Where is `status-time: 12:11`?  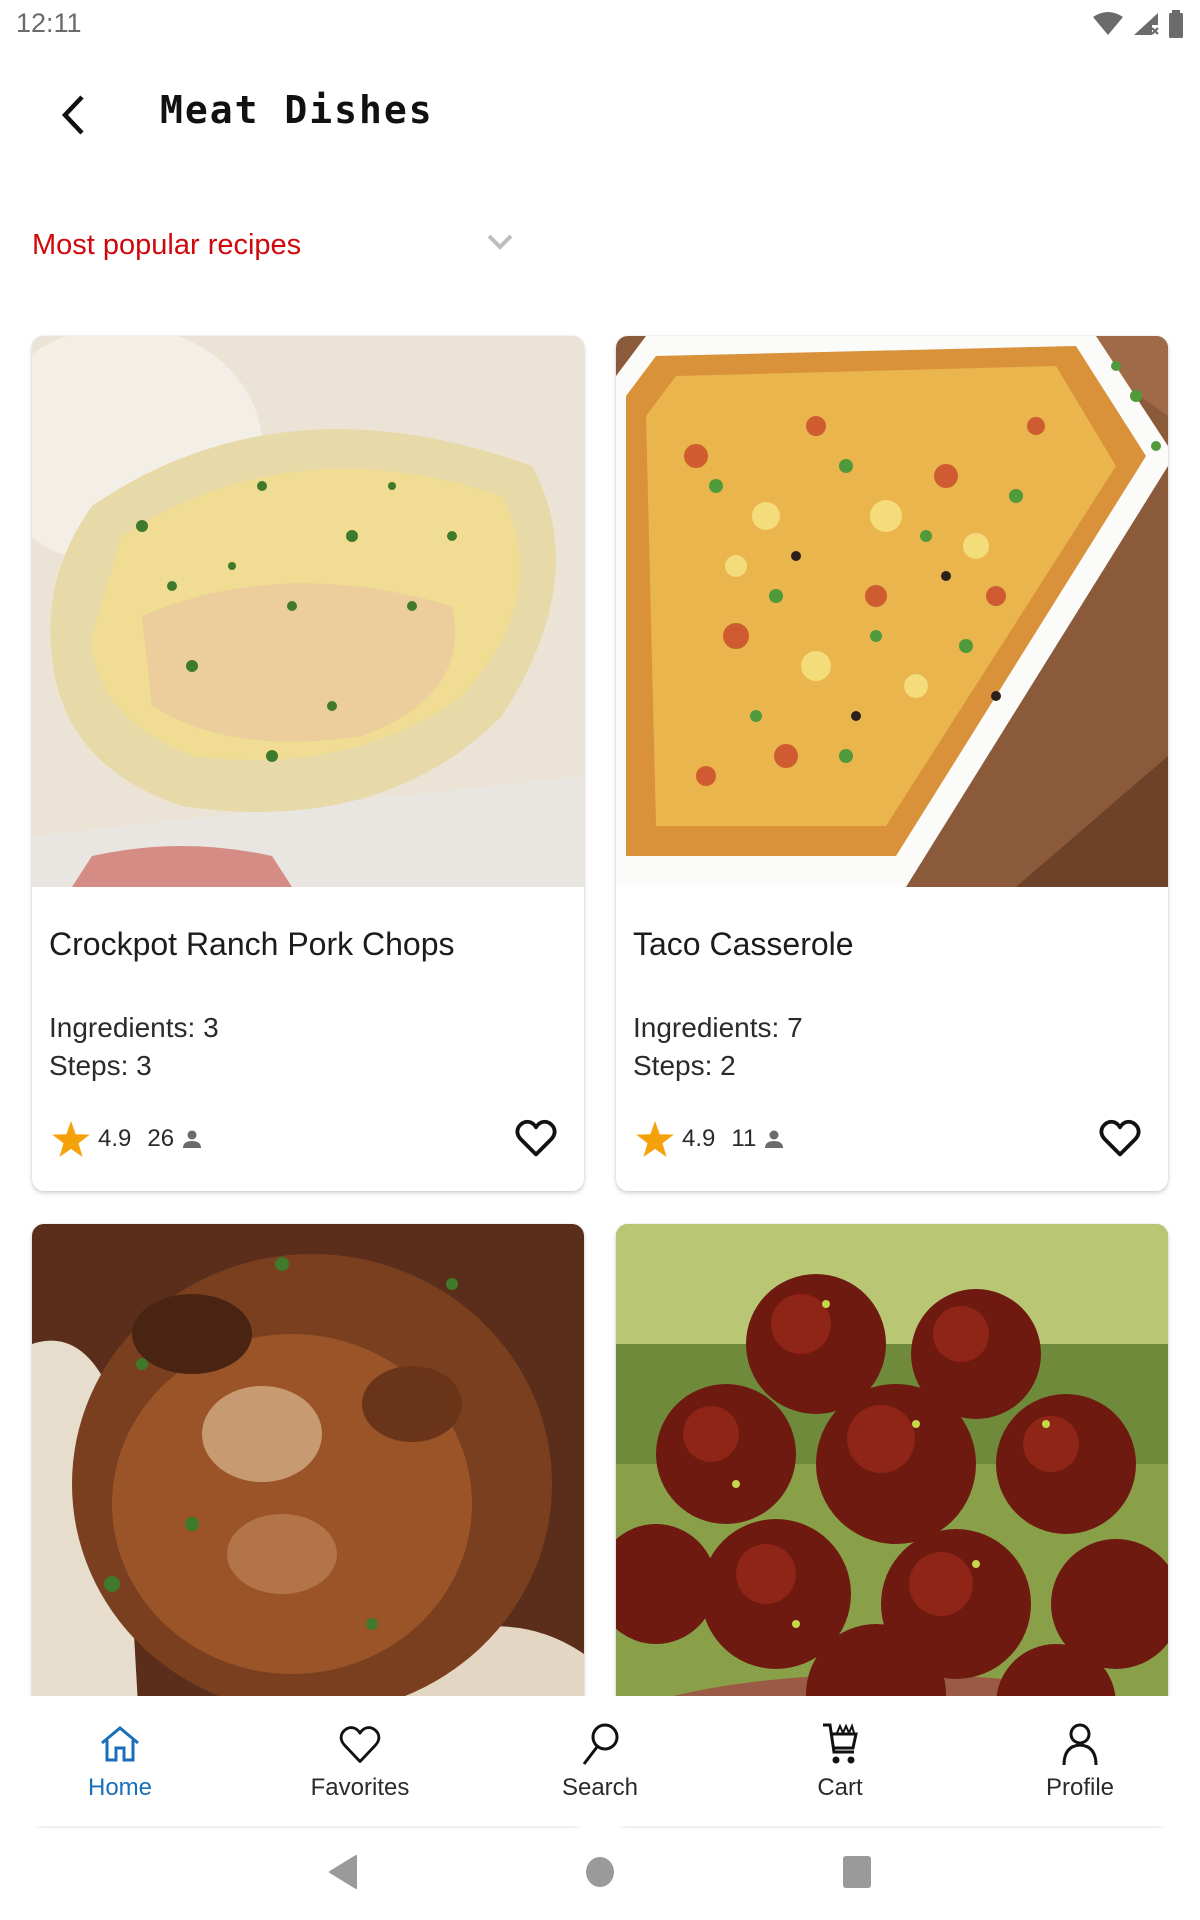
status-time: 12:11 is located at coordinates (49, 23).